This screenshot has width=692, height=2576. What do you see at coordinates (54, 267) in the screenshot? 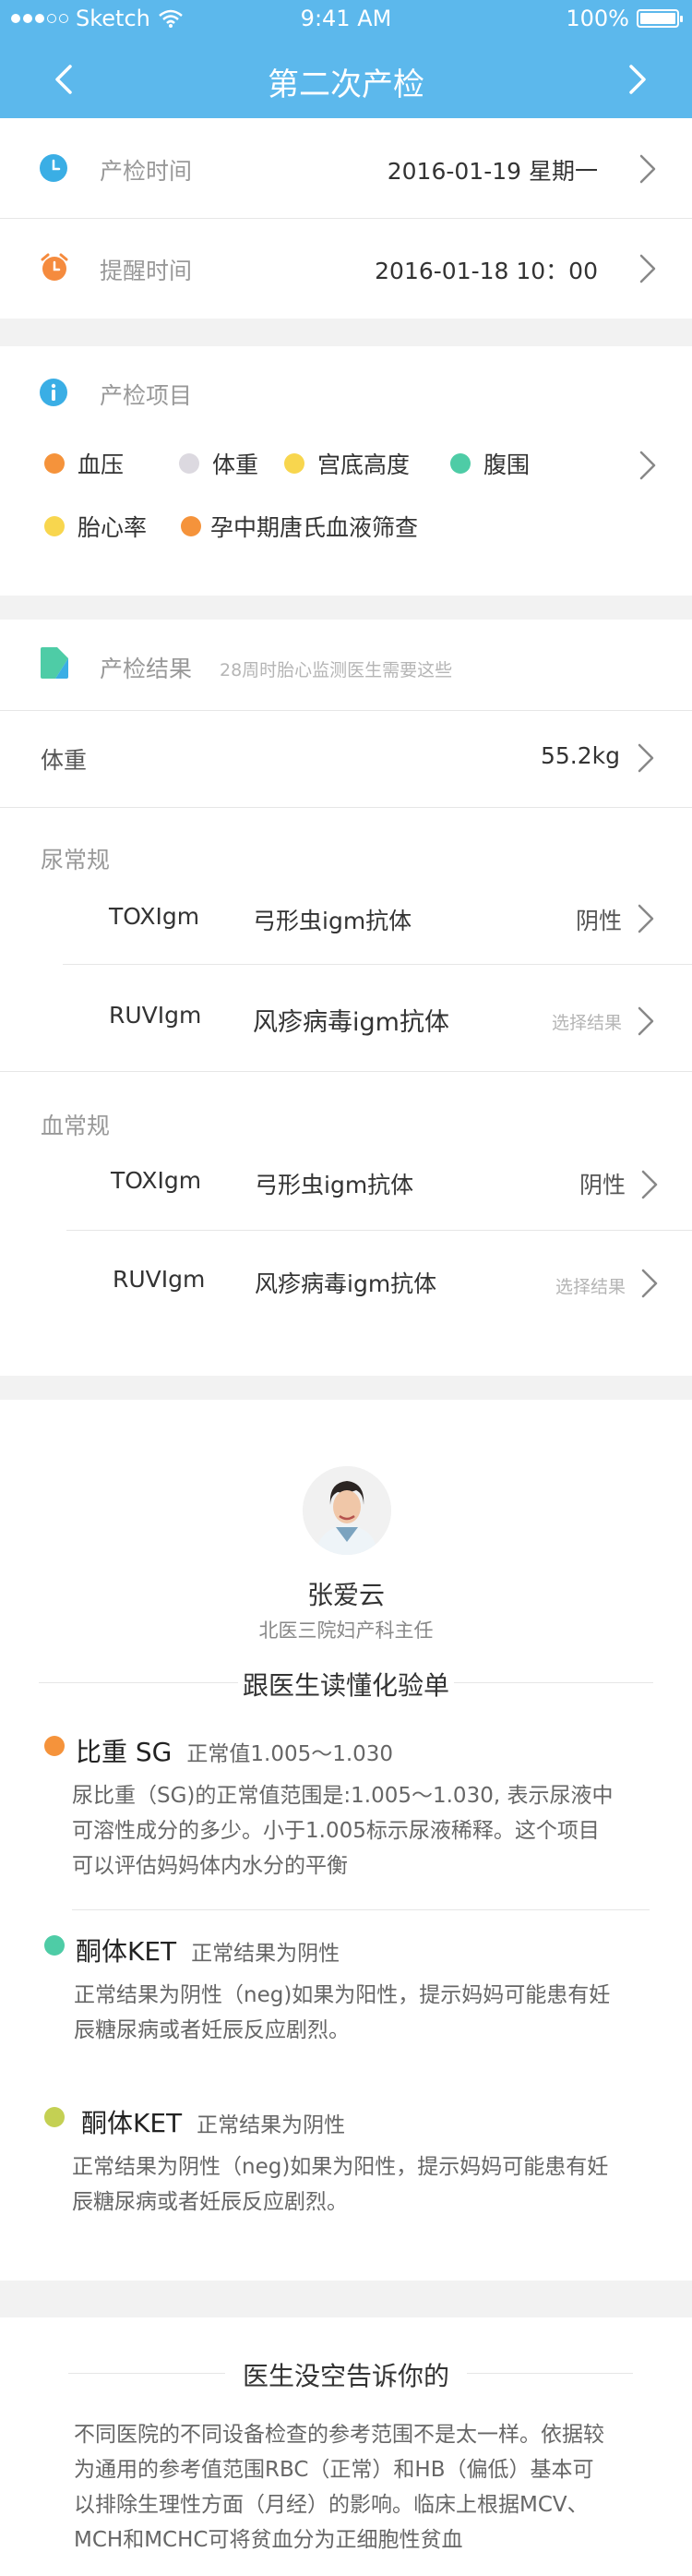
I see `alarm-clock-icon` at bounding box center [54, 267].